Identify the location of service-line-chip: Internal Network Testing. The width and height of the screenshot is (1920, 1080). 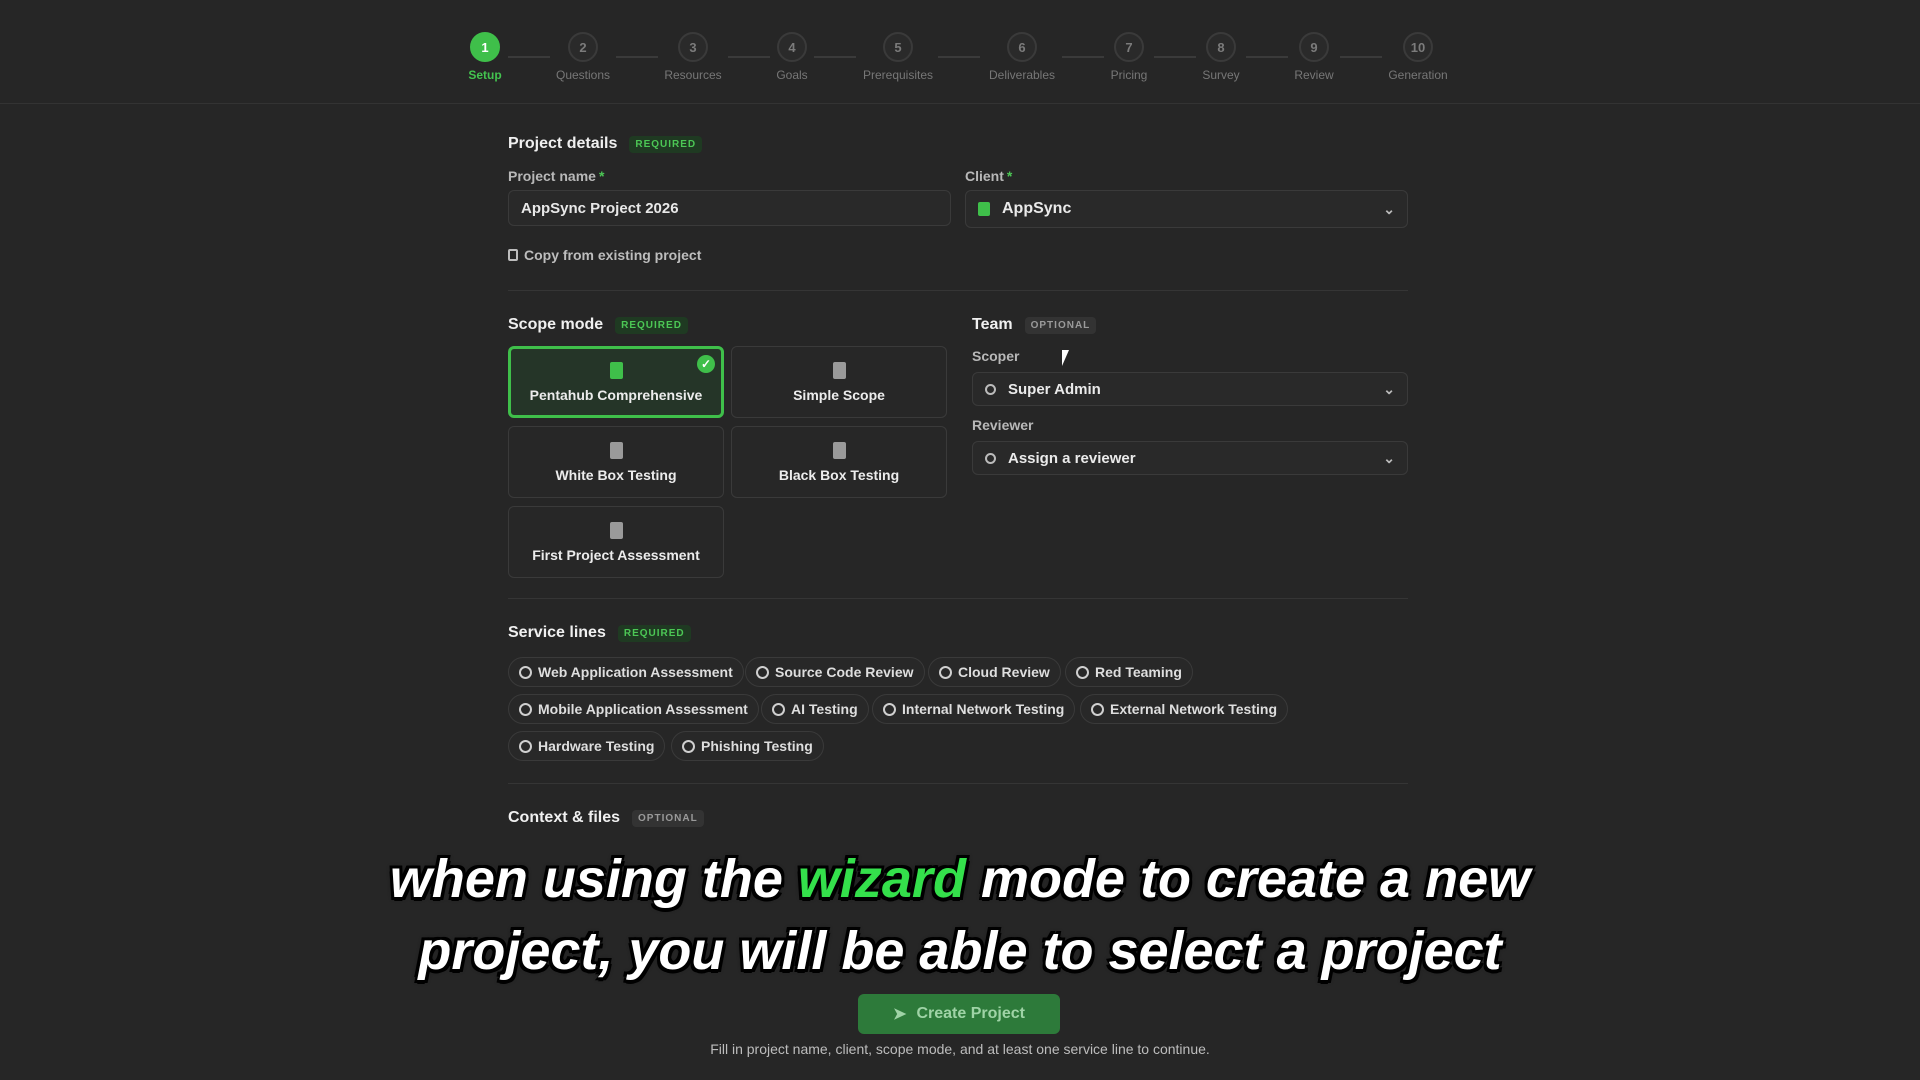
(974, 709).